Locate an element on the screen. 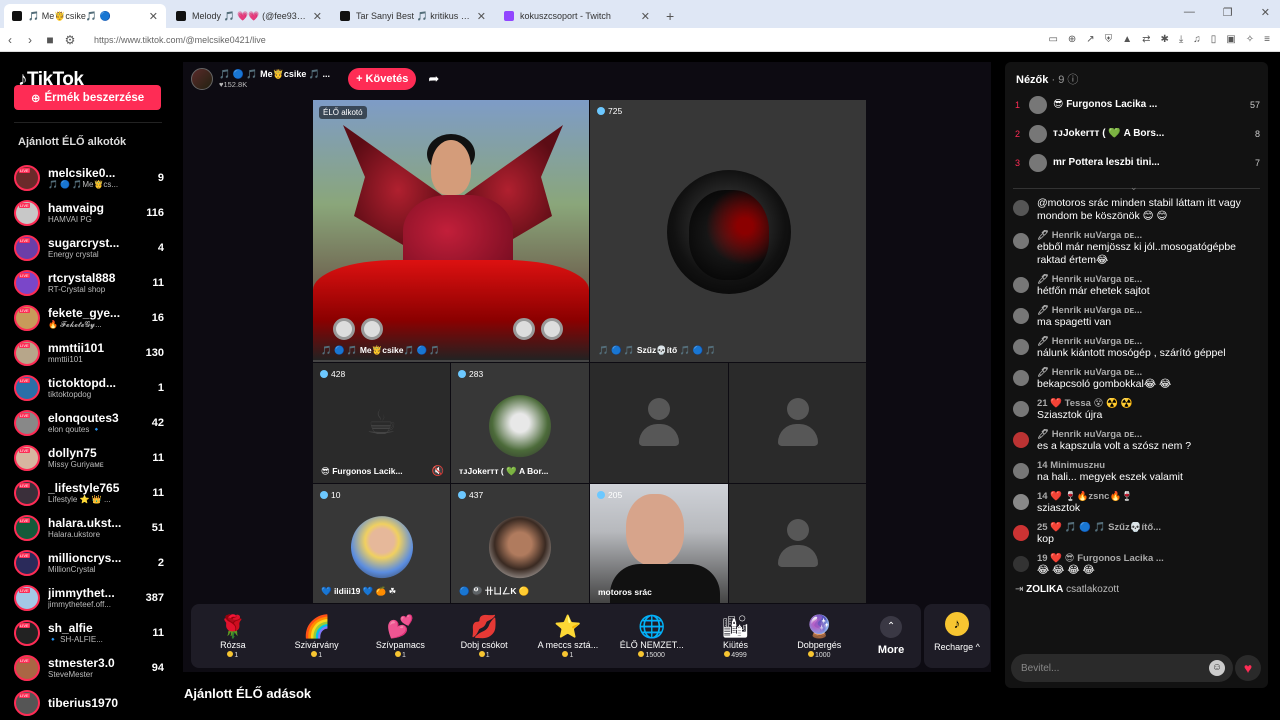  chat-input: Bevitel... ☺ is located at coordinates (1122, 668).